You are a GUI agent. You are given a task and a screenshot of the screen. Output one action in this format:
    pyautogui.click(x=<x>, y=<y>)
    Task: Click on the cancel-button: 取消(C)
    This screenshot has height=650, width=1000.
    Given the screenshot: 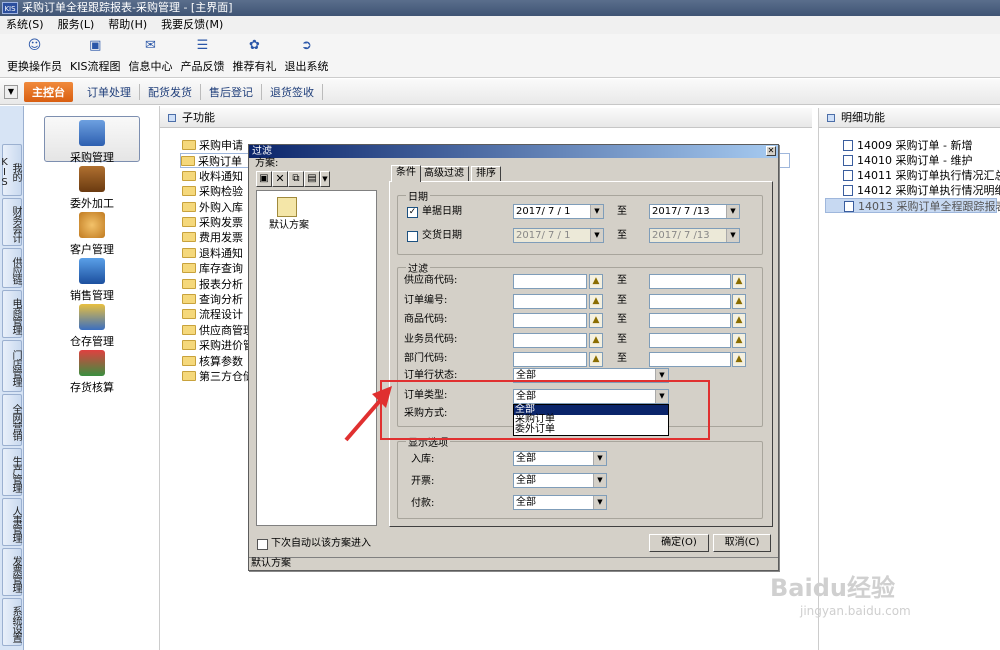 What is the action you would take?
    pyautogui.click(x=742, y=543)
    